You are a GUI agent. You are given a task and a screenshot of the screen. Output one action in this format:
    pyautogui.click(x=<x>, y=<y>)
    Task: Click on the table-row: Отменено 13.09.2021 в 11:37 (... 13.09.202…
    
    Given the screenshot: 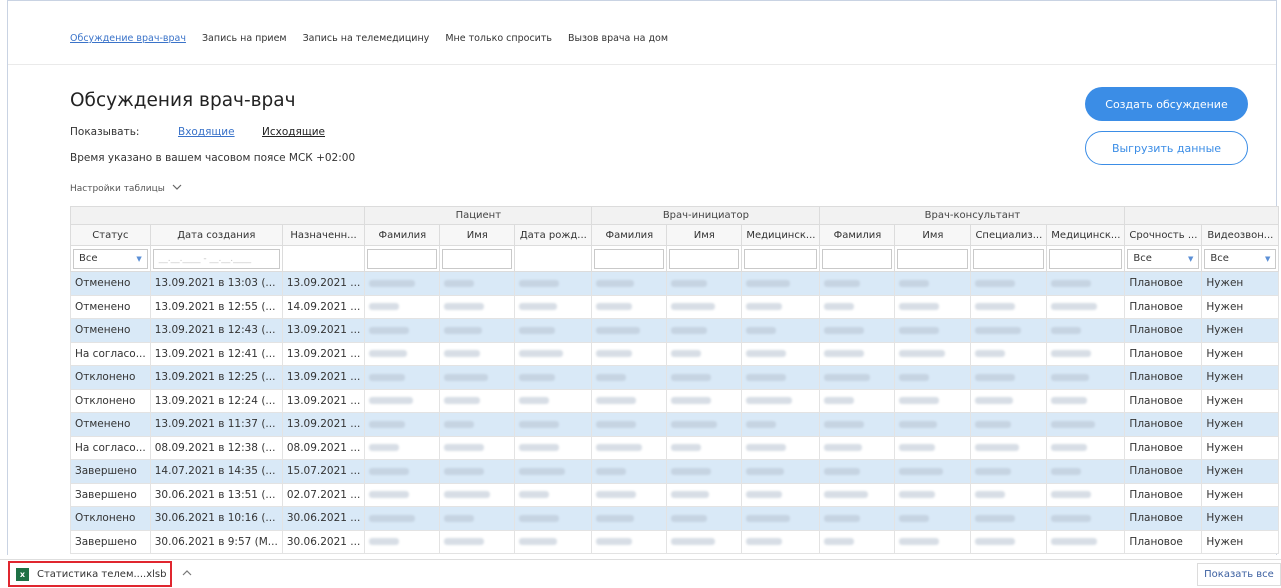 What is the action you would take?
    pyautogui.click(x=675, y=424)
    